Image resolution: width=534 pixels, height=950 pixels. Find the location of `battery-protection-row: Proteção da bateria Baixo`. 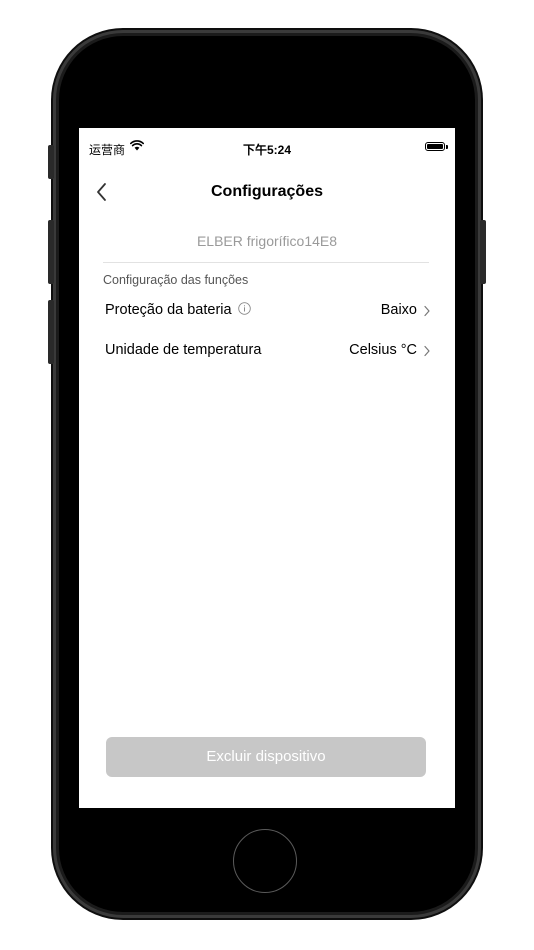

battery-protection-row: Proteção da bateria Baixo is located at coordinates (268, 311).